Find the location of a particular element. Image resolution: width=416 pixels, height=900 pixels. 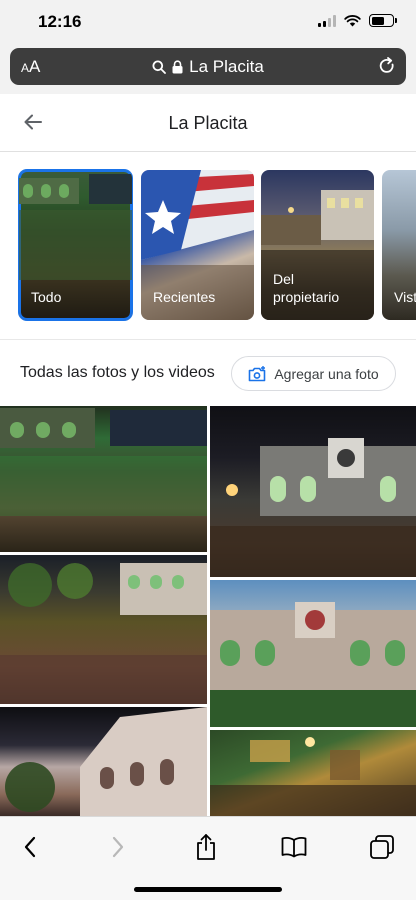

status-icons is located at coordinates (357, 20).